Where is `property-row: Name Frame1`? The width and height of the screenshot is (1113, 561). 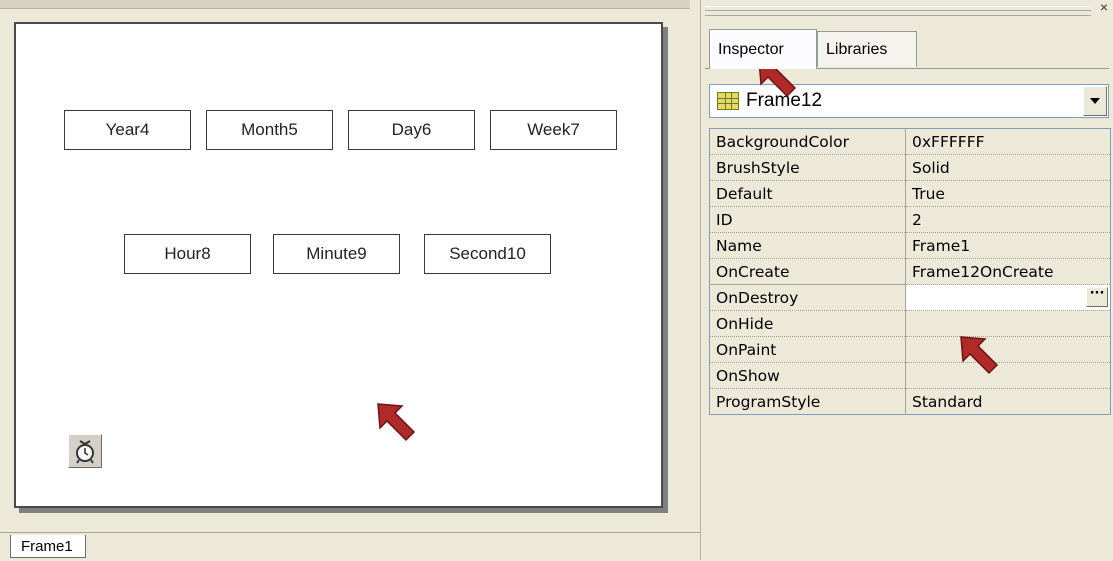
property-row: Name Frame1 is located at coordinates (910, 245).